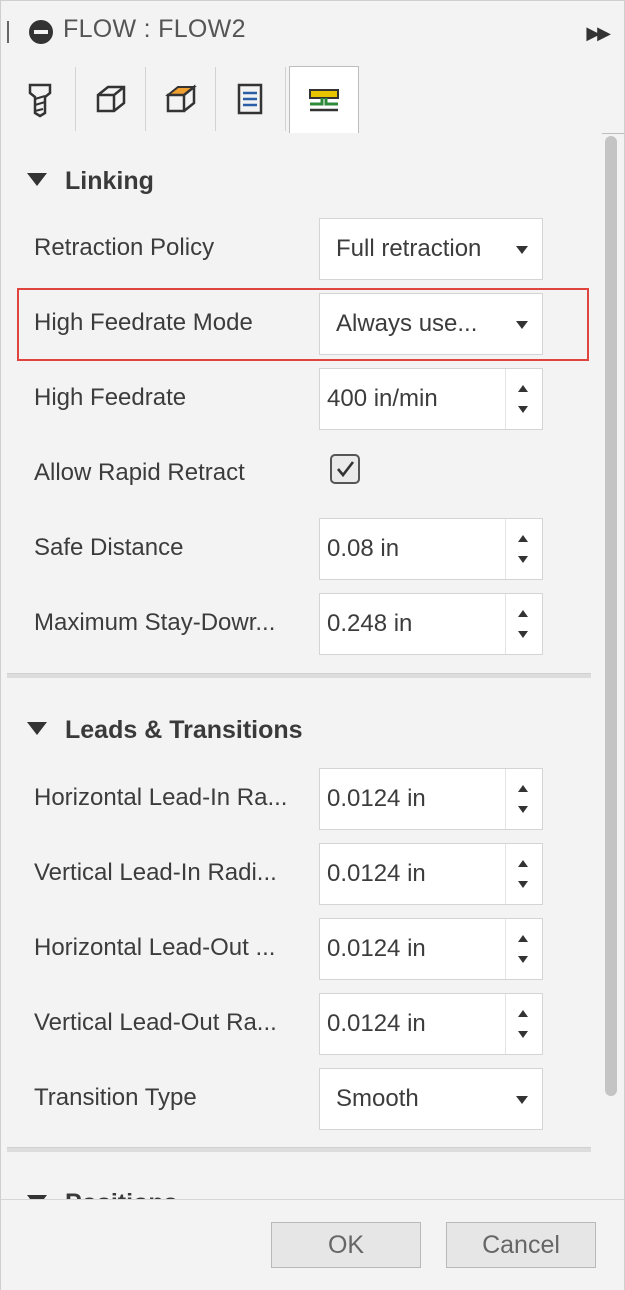 This screenshot has width=625, height=1290. Describe the element at coordinates (296, 182) in the screenshot. I see `section-linking-header: Linking` at that location.